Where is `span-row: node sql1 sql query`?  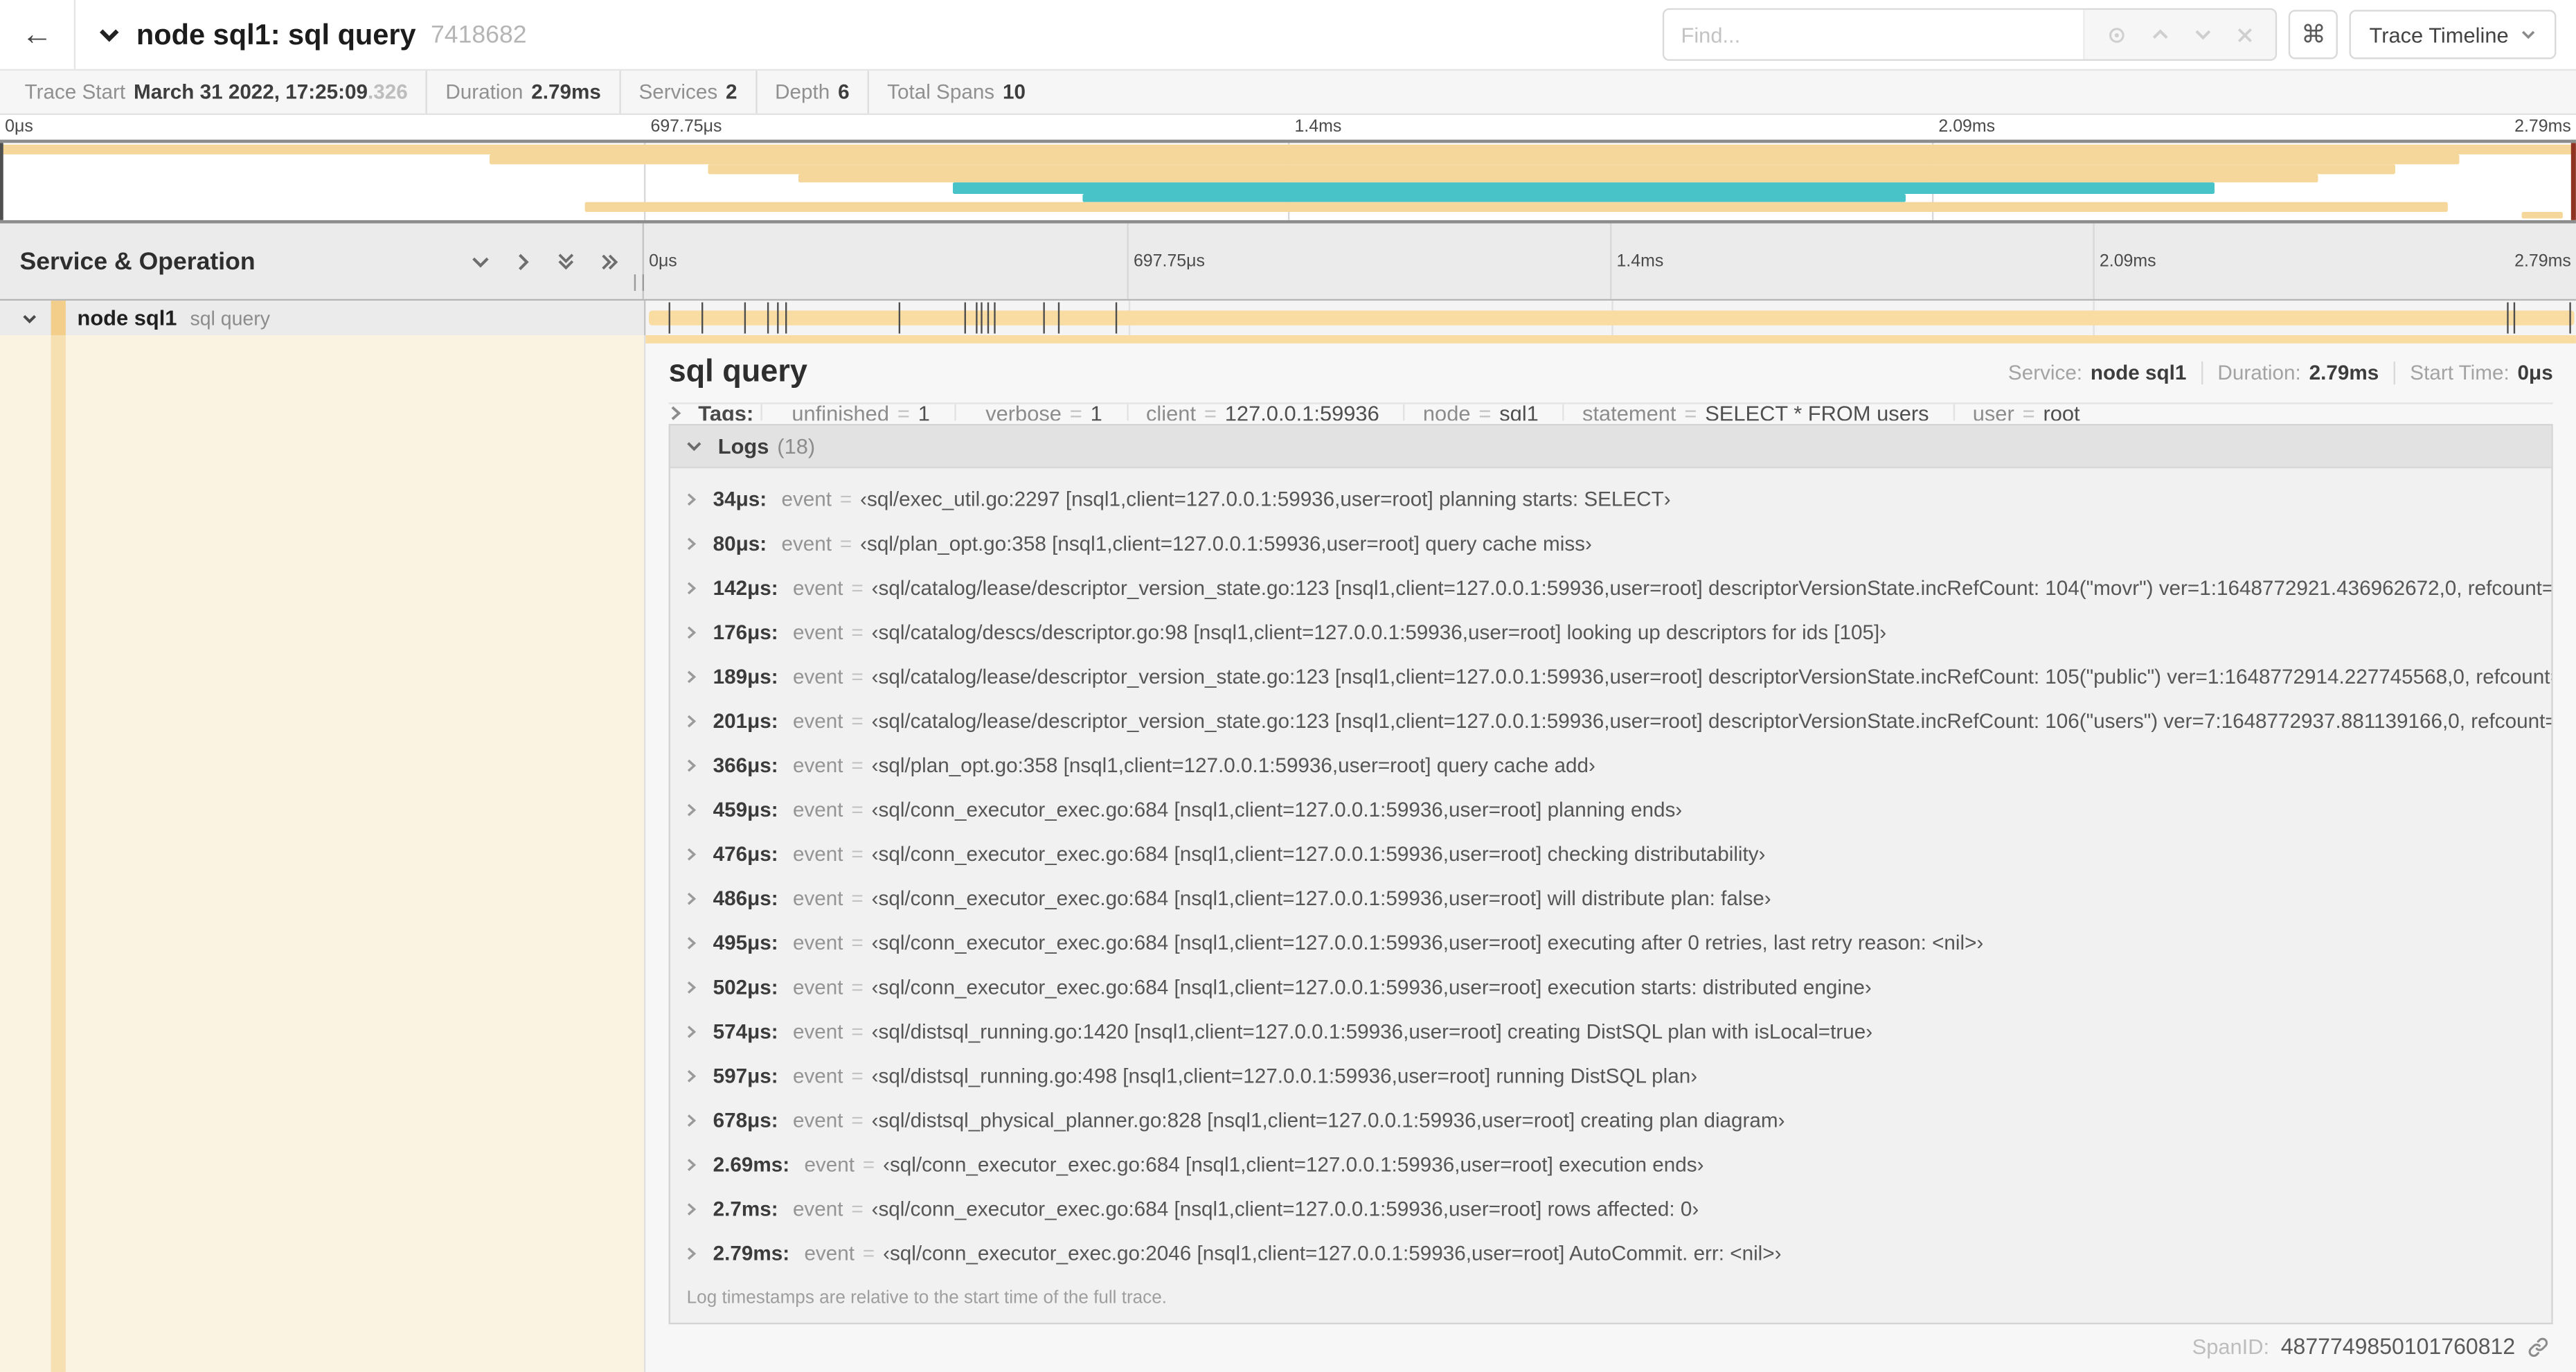
span-row: node sql1 sql query is located at coordinates (1288, 318).